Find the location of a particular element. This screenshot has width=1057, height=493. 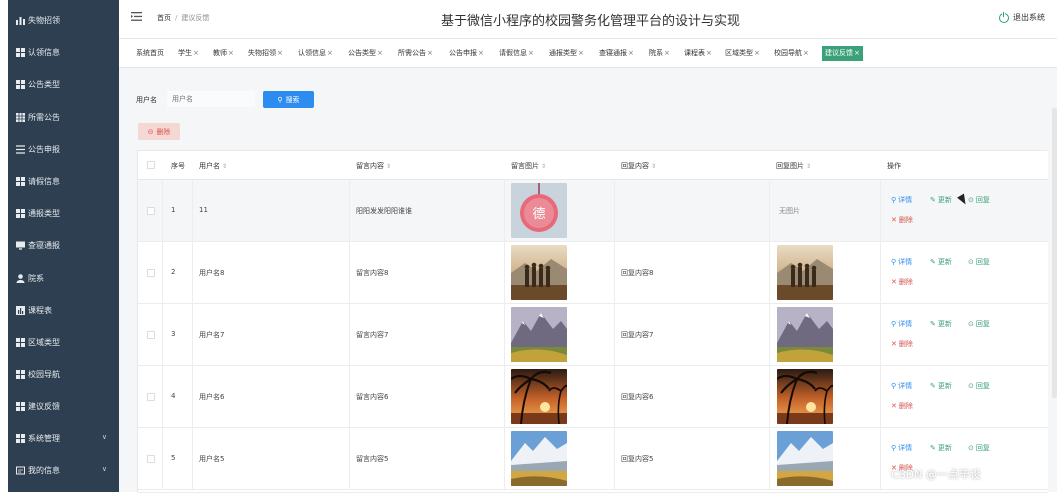

sidebar-item-1: 失物招领 is located at coordinates (63, 20).